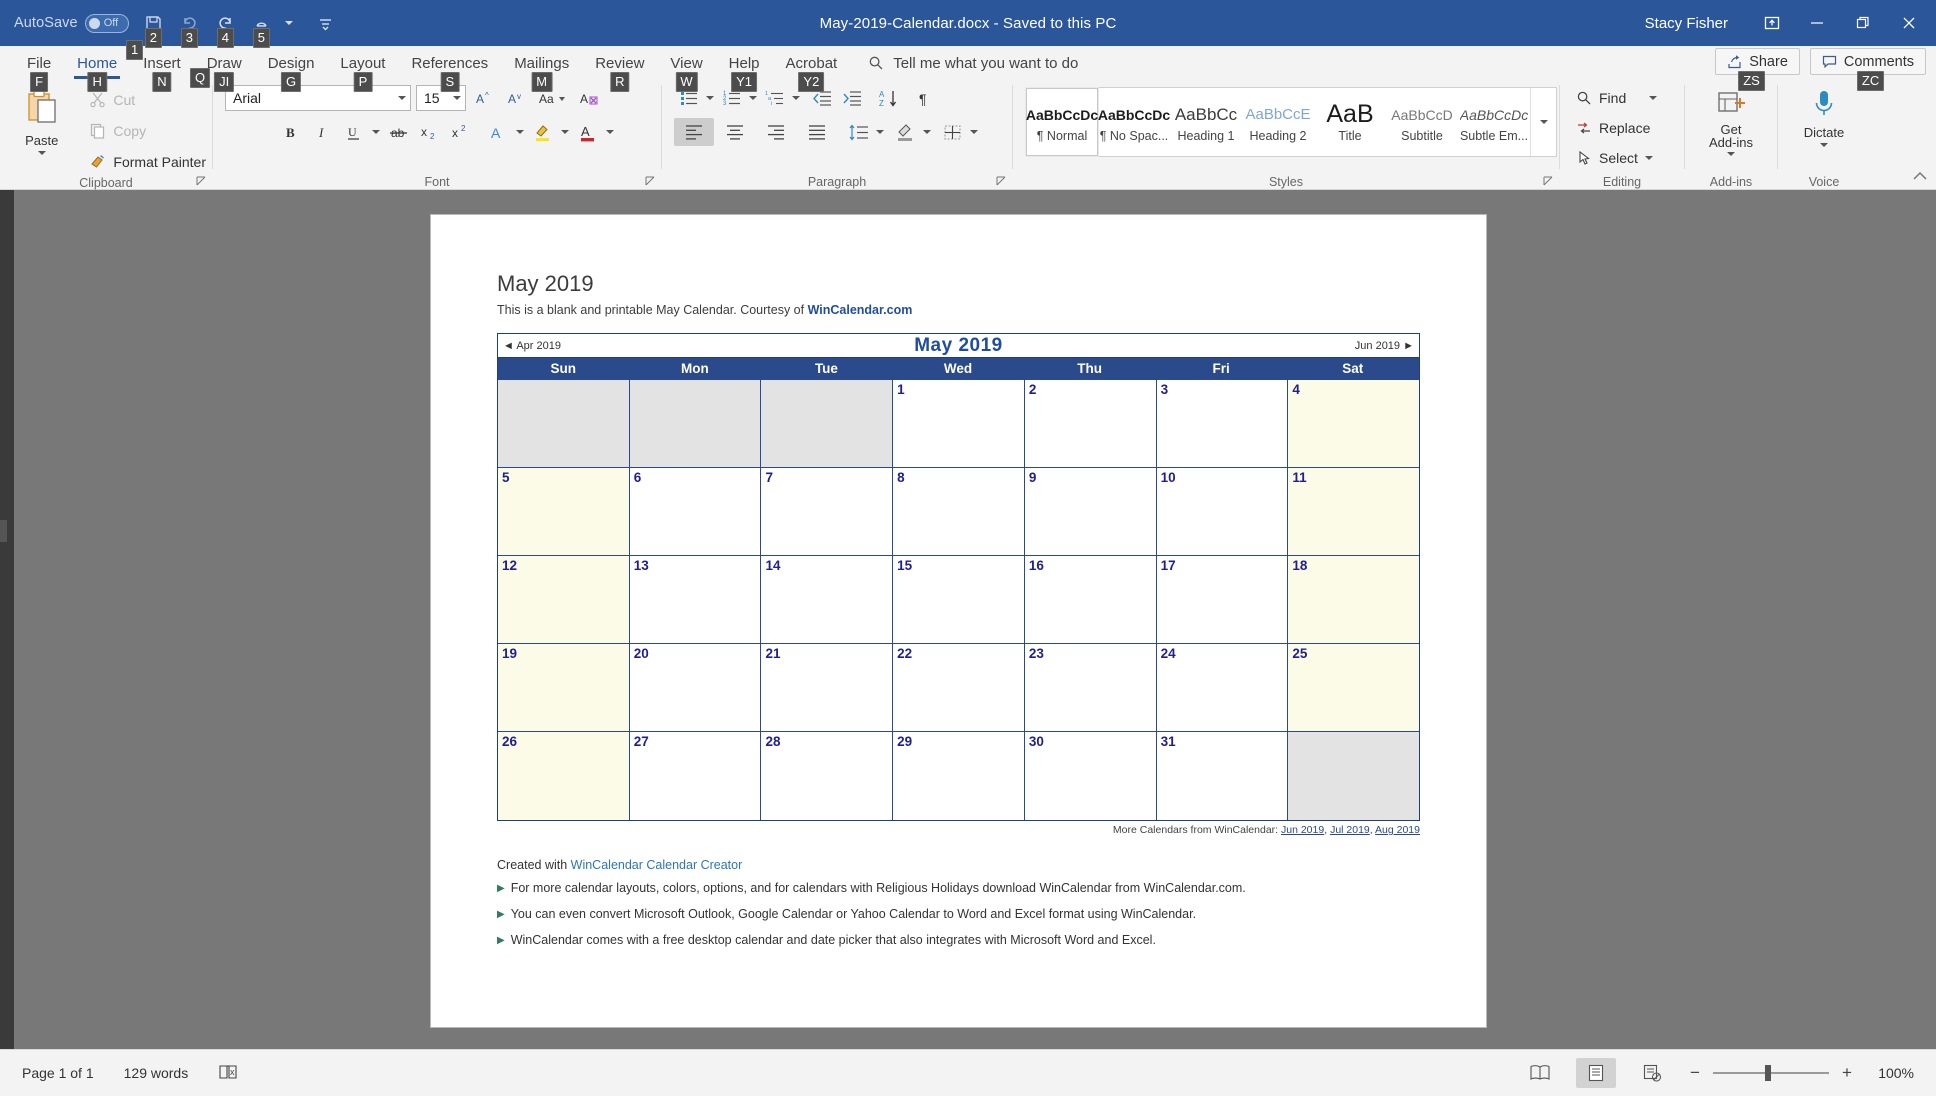 The image size is (1936, 1096). What do you see at coordinates (541, 69) in the screenshot?
I see `tab-mailings: Mailings M` at bounding box center [541, 69].